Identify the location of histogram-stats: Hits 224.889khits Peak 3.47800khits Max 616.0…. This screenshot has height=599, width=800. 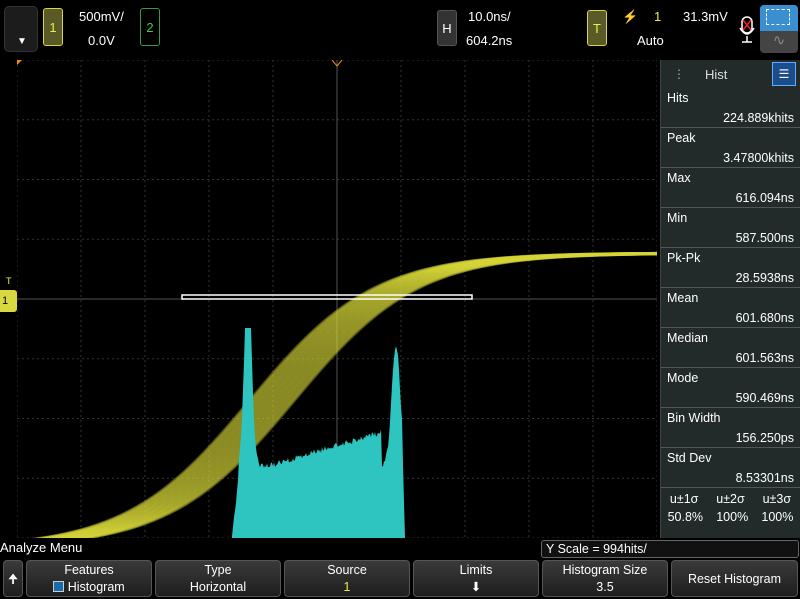
(730, 288).